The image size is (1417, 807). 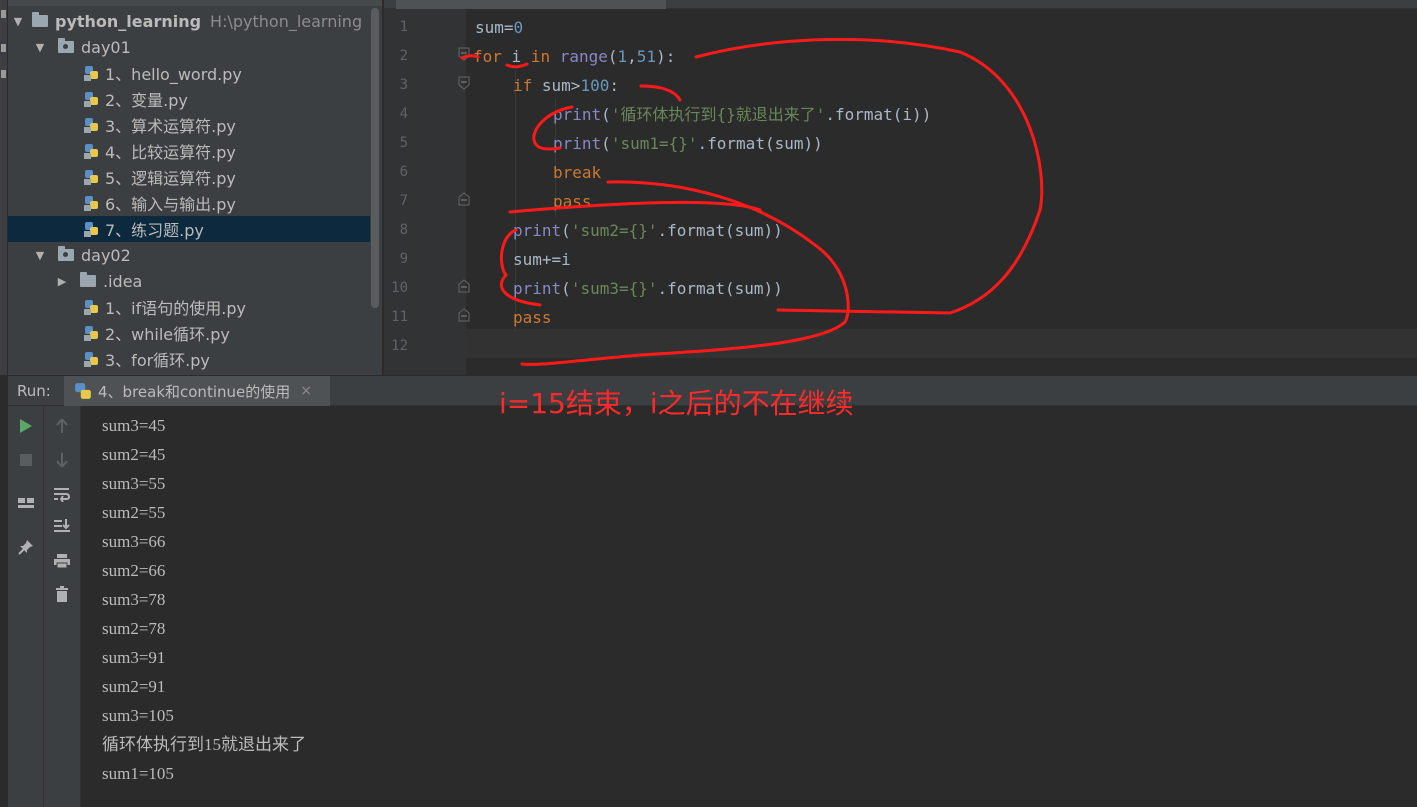 I want to click on close-icon: ×, so click(x=306, y=391).